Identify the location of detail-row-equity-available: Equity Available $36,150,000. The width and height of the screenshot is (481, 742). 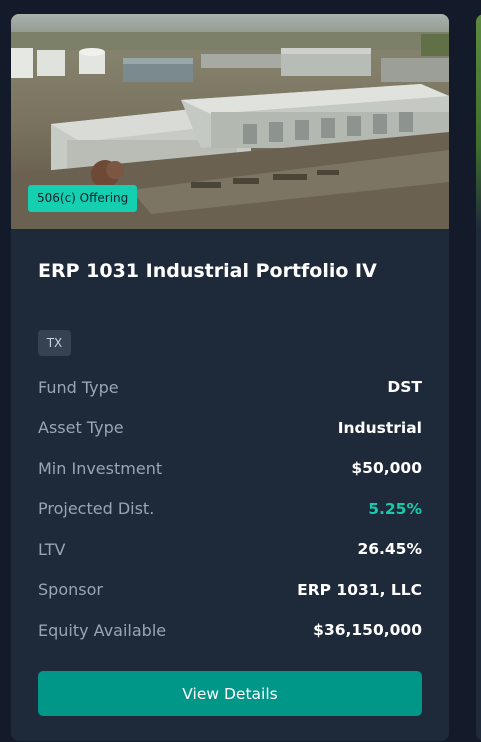
(230, 630).